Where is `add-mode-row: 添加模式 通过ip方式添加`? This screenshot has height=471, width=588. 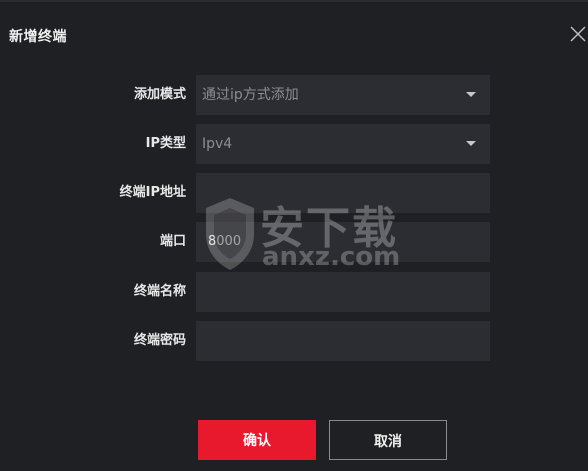
add-mode-row: 添加模式 通过ip方式添加 is located at coordinates (294, 95).